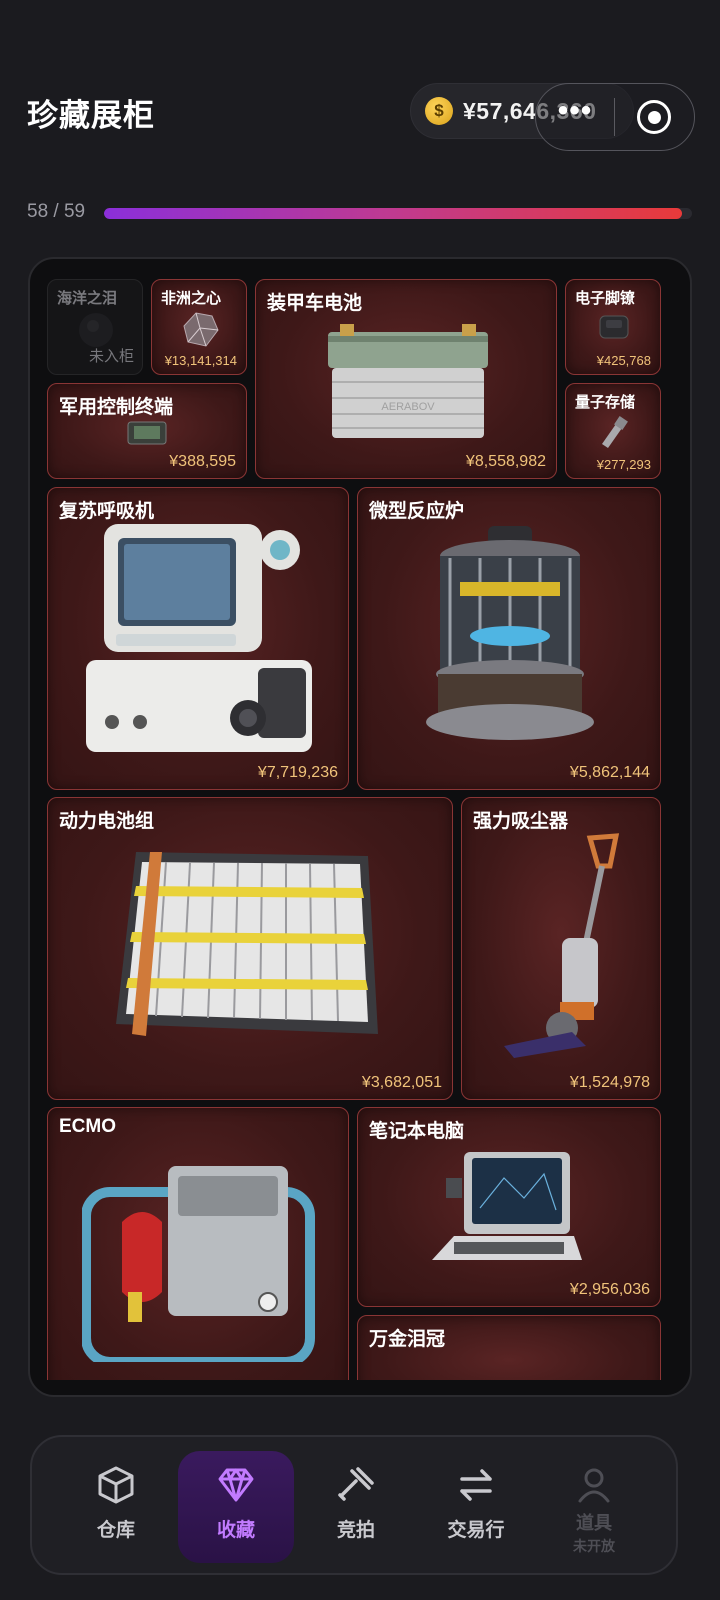  I want to click on item-name: 笔记本电脑, so click(417, 1131).